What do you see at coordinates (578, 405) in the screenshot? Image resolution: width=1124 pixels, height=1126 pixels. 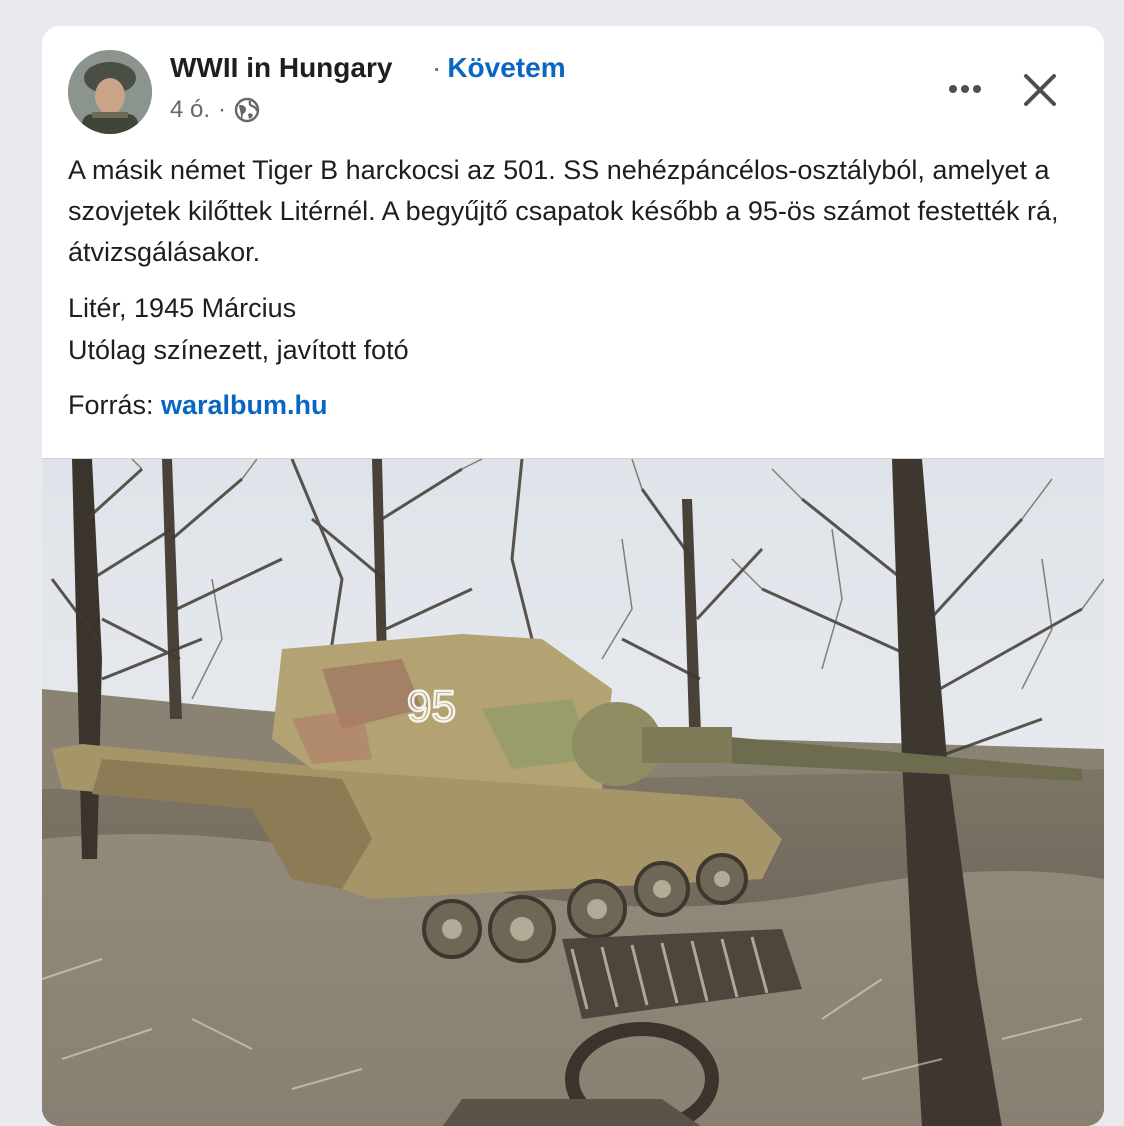 I see `source-line: Forrás: waralbum.hu` at bounding box center [578, 405].